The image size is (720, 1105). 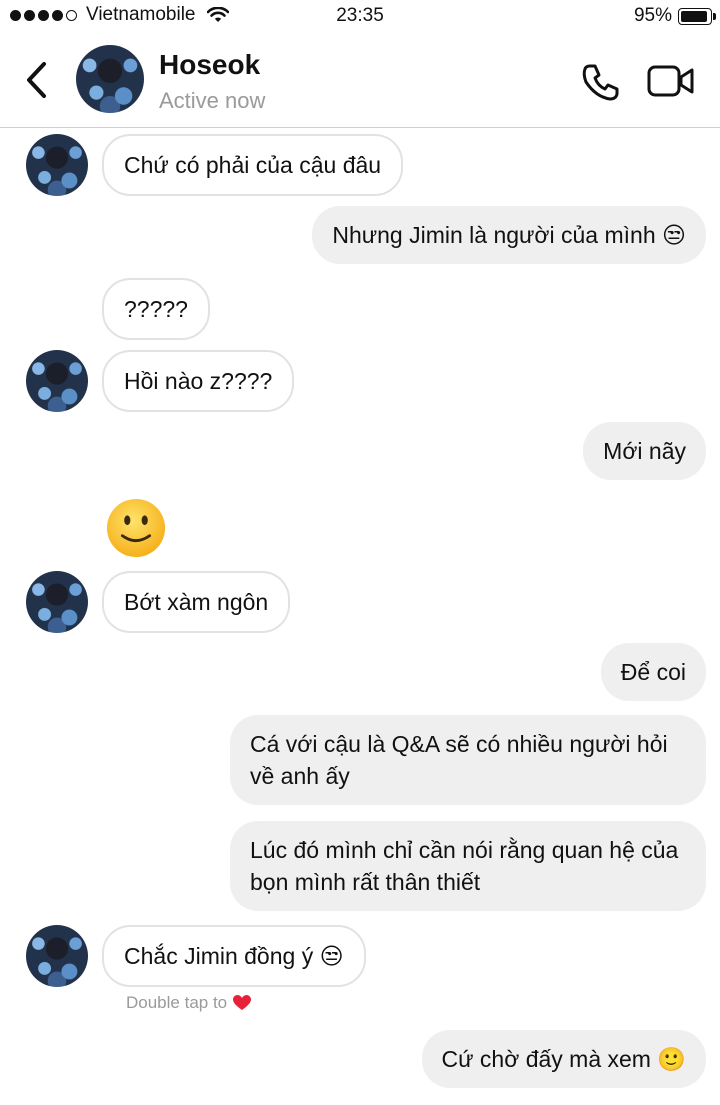 I want to click on status-bar: Vietnamobile 23:35 95%, so click(x=360, y=16).